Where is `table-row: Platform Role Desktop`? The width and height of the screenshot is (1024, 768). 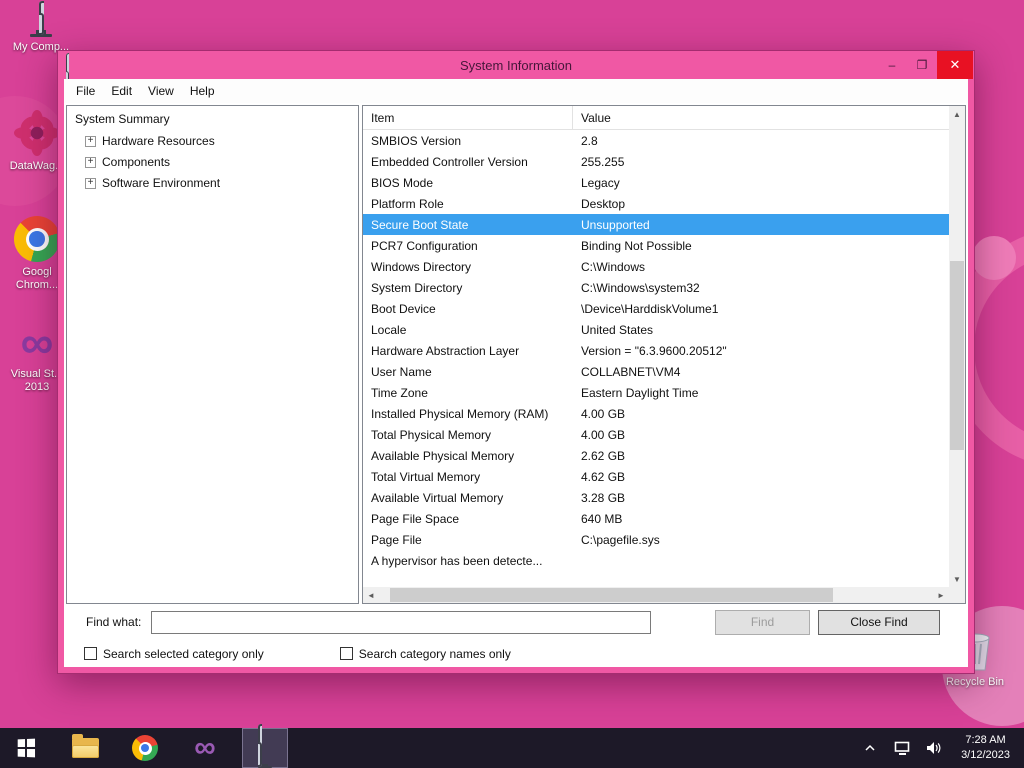 table-row: Platform Role Desktop is located at coordinates (656, 203).